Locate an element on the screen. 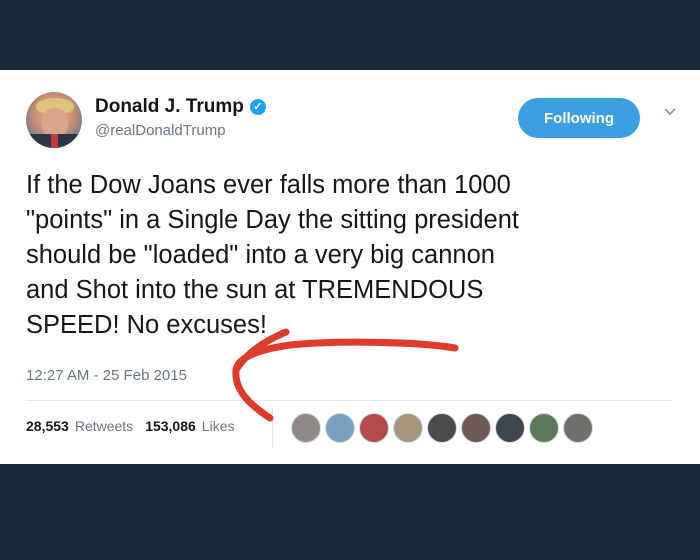 The height and width of the screenshot is (560, 700). chevron-down-icon is located at coordinates (670, 113).